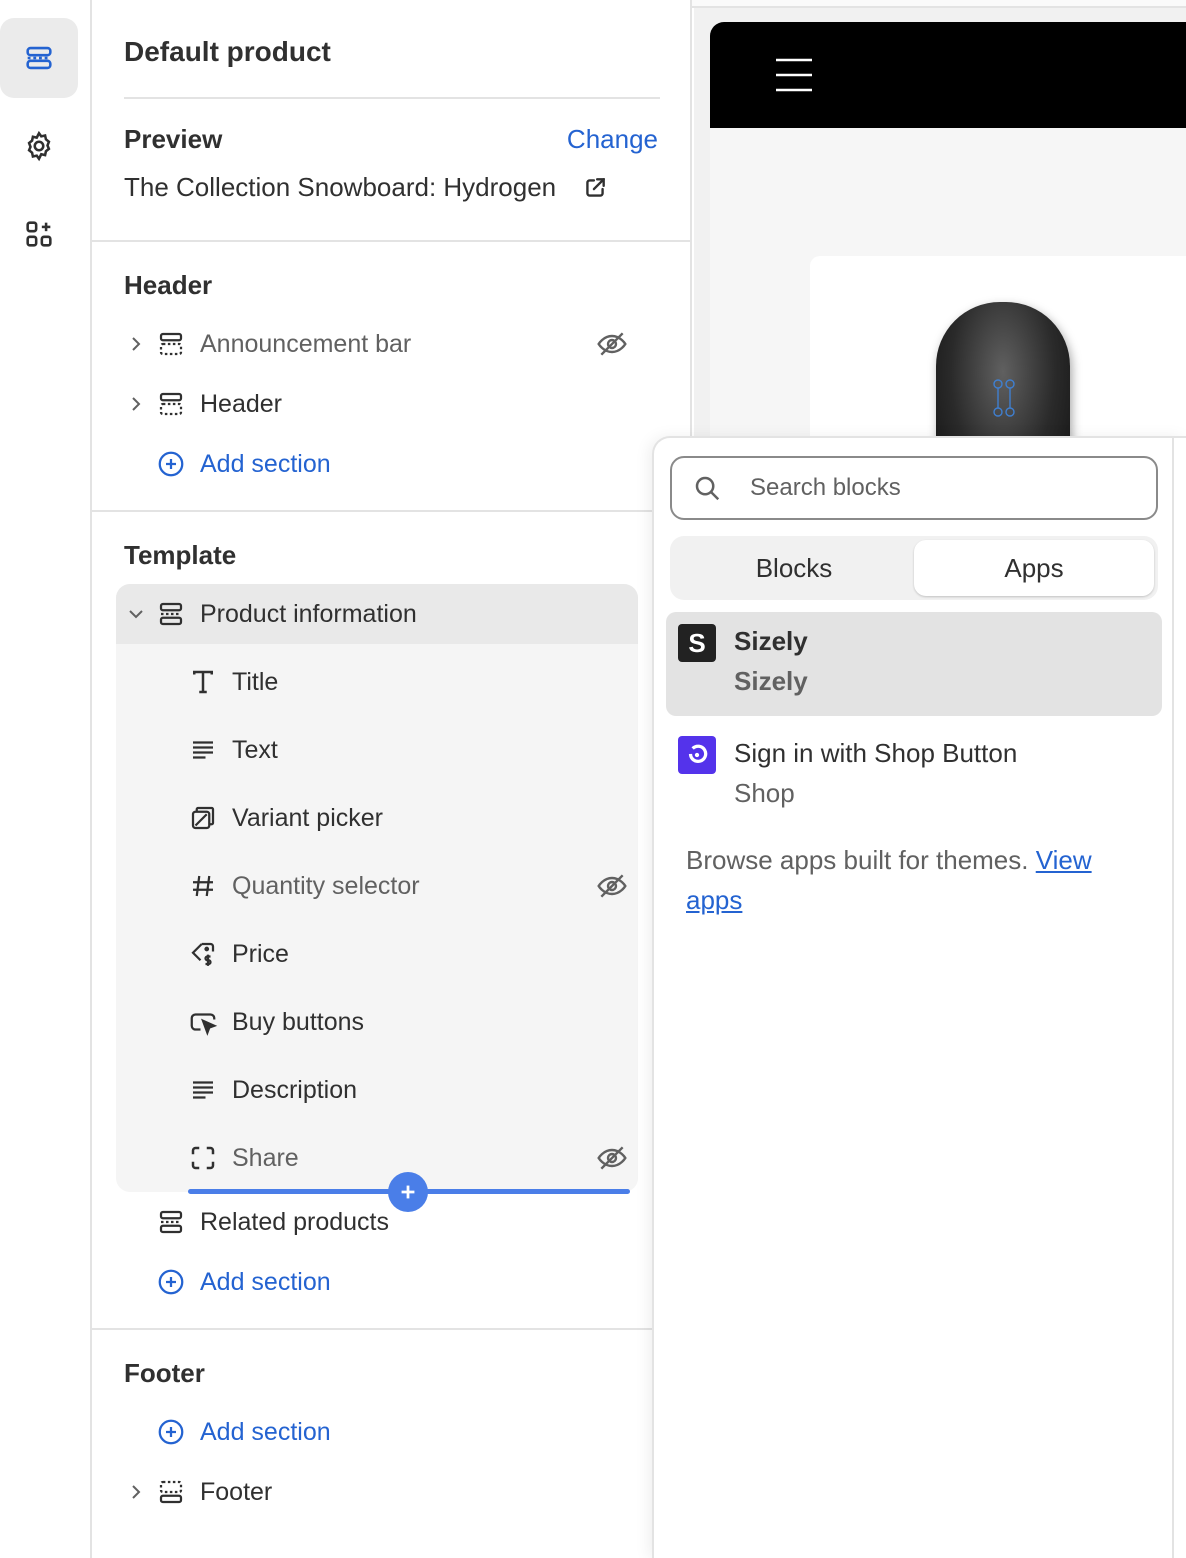  I want to click on block-label: Text, so click(255, 749).